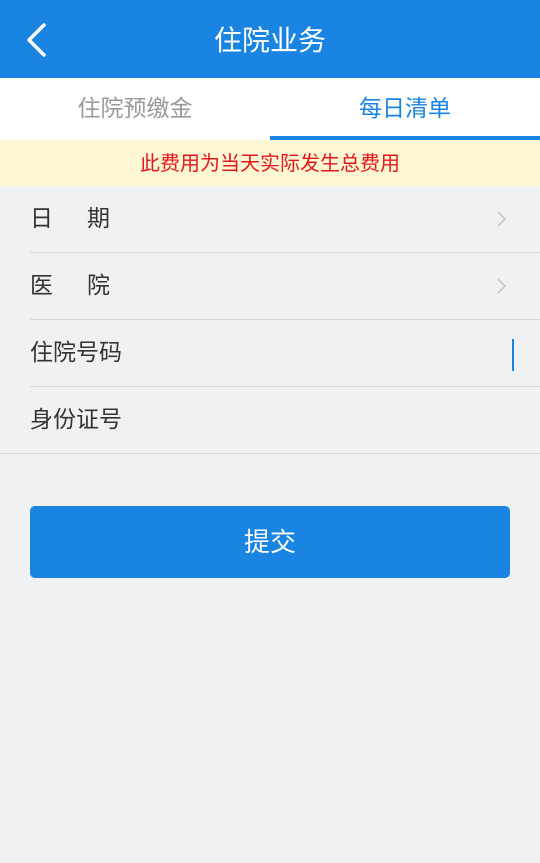  Describe the element at coordinates (76, 353) in the screenshot. I see `admission-number-label: 住院号码` at that location.